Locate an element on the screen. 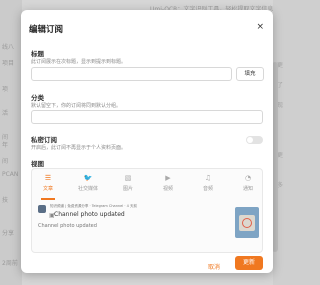  bg-text: 项目 is located at coordinates (8, 63).